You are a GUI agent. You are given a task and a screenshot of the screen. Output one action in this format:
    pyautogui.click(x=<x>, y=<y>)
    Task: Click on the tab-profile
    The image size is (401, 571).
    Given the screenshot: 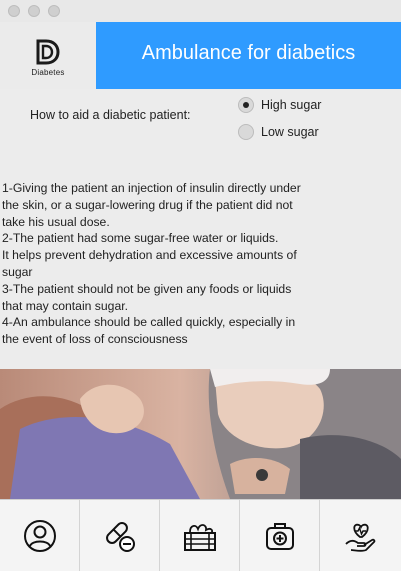 What is the action you would take?
    pyautogui.click(x=40, y=535)
    